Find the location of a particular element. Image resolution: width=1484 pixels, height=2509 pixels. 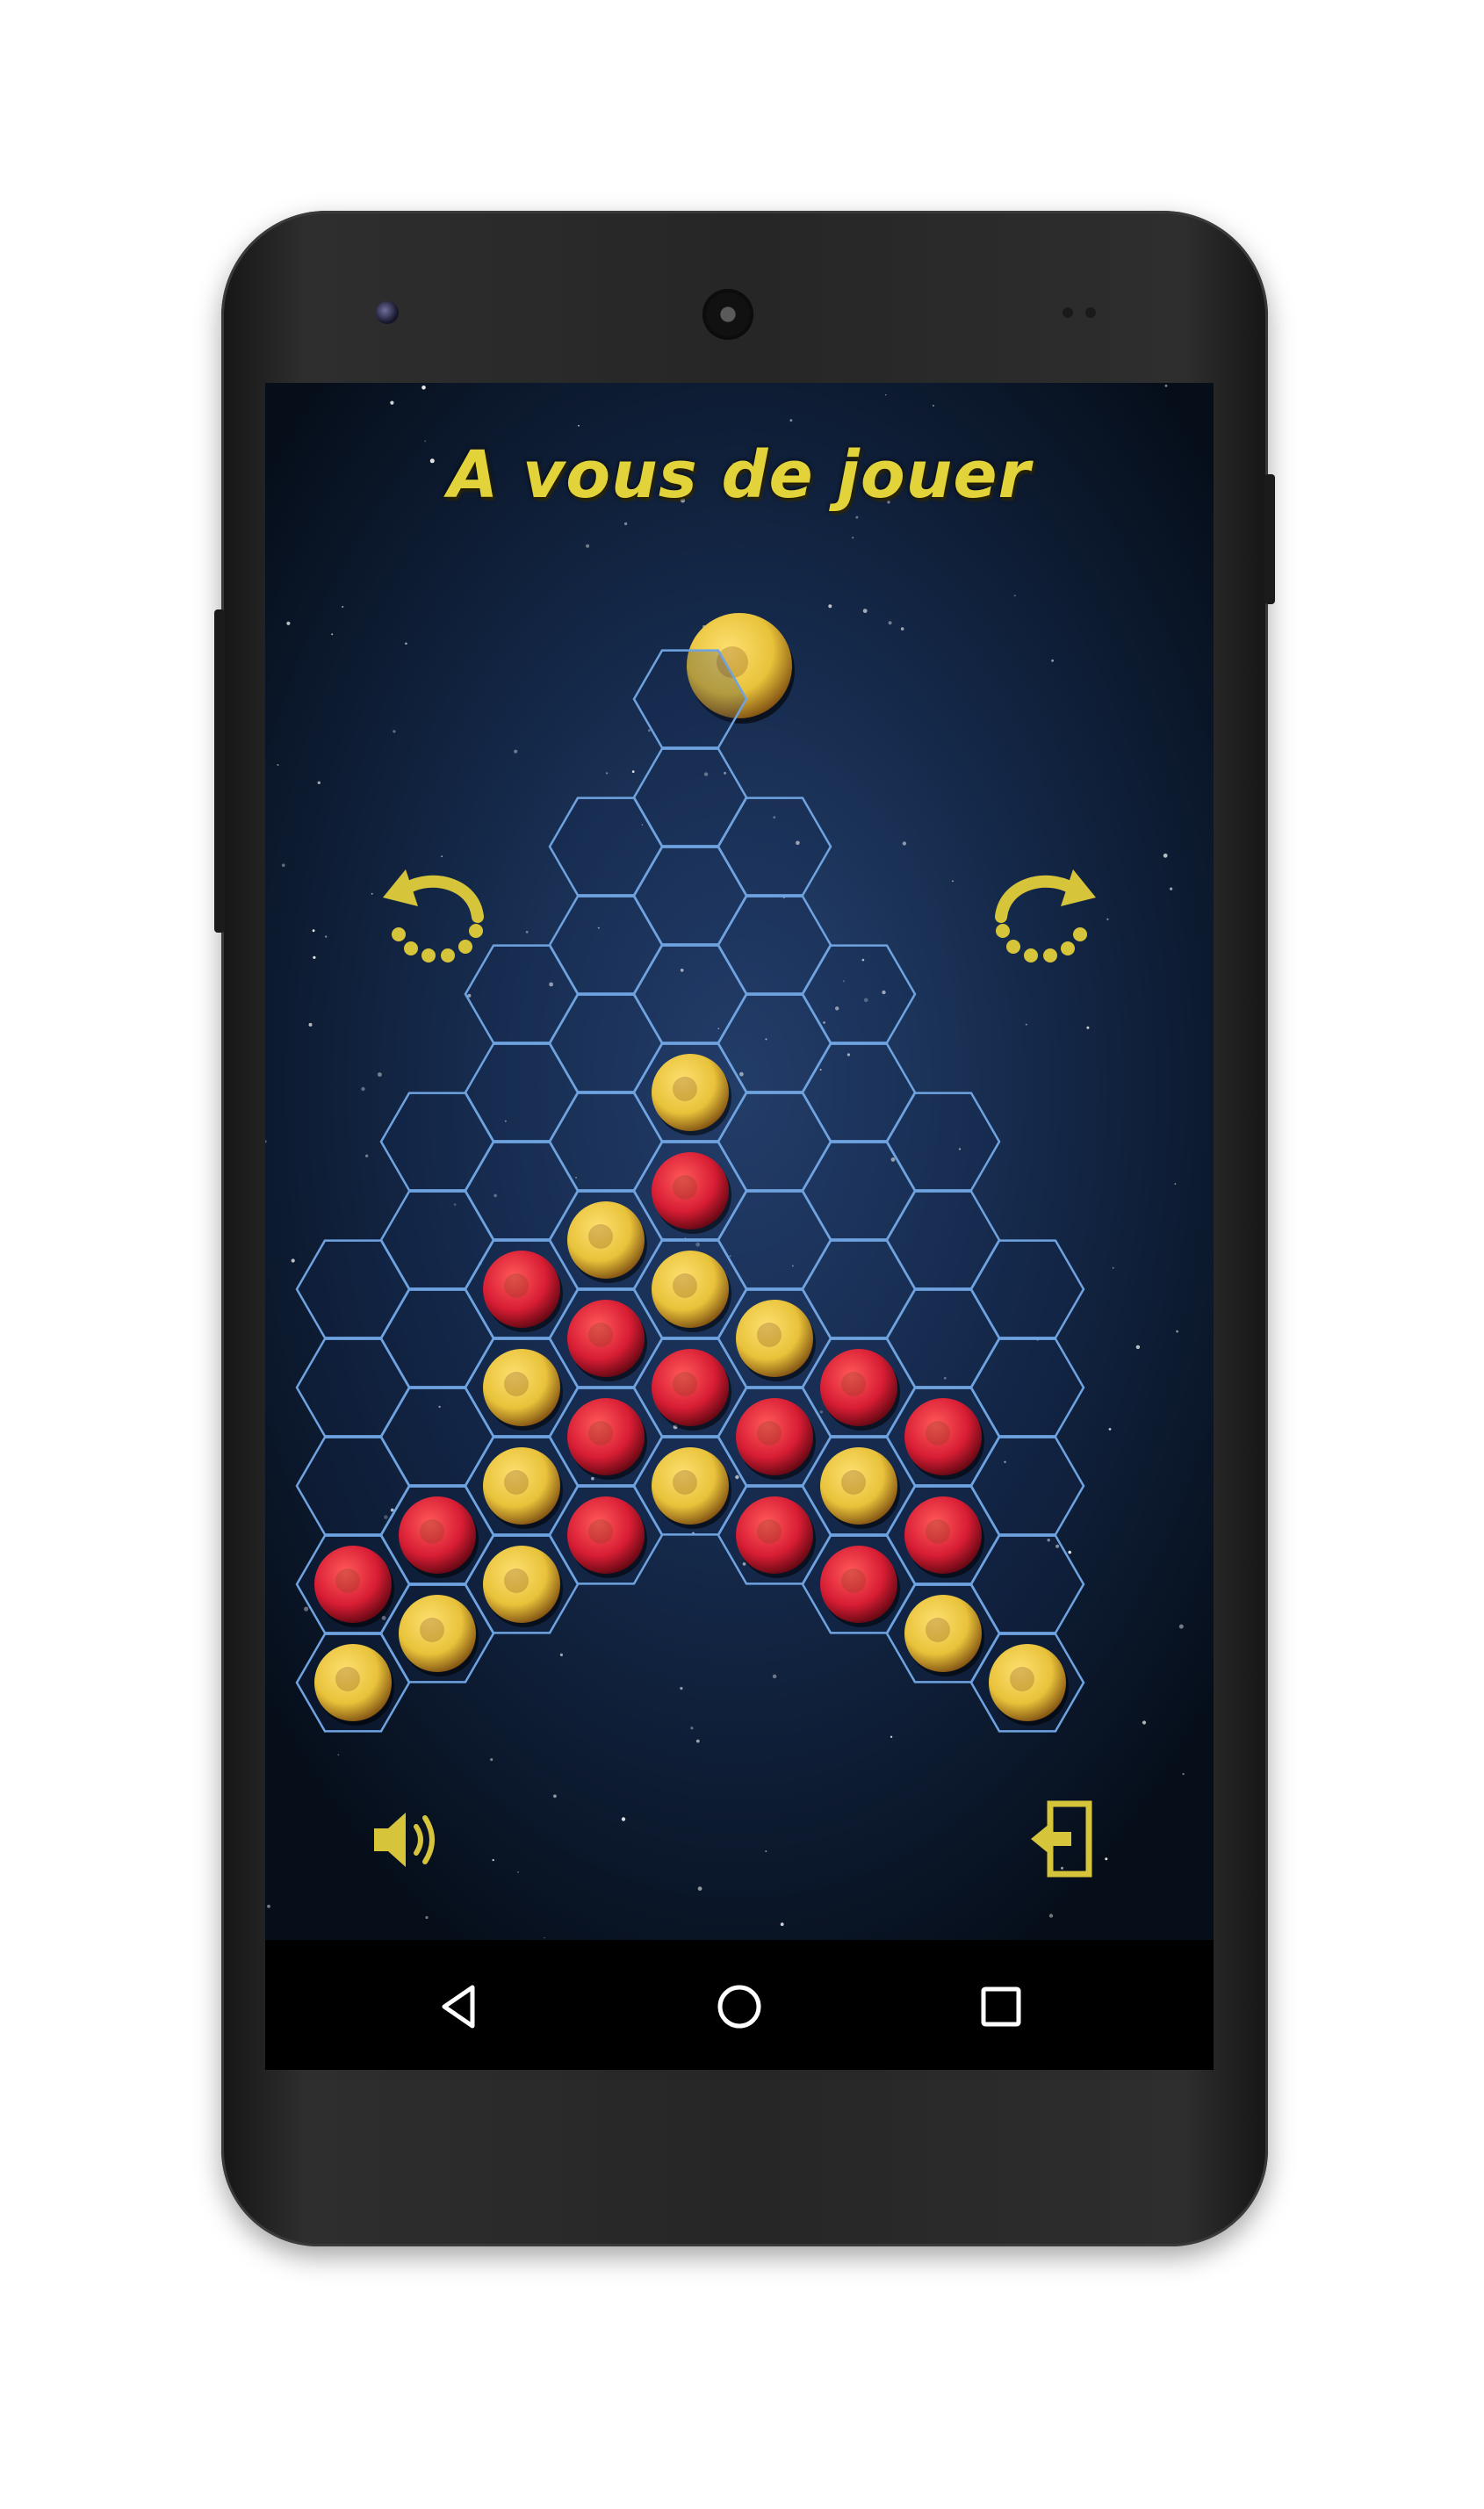

nav-back-button is located at coordinates (460, 2007).